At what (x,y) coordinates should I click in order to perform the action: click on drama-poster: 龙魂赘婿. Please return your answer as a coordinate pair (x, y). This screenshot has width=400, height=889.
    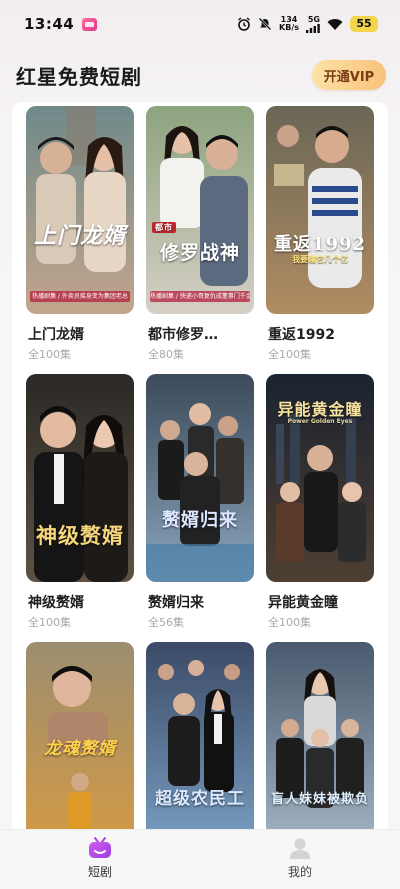
    Looking at the image, I should click on (80, 735).